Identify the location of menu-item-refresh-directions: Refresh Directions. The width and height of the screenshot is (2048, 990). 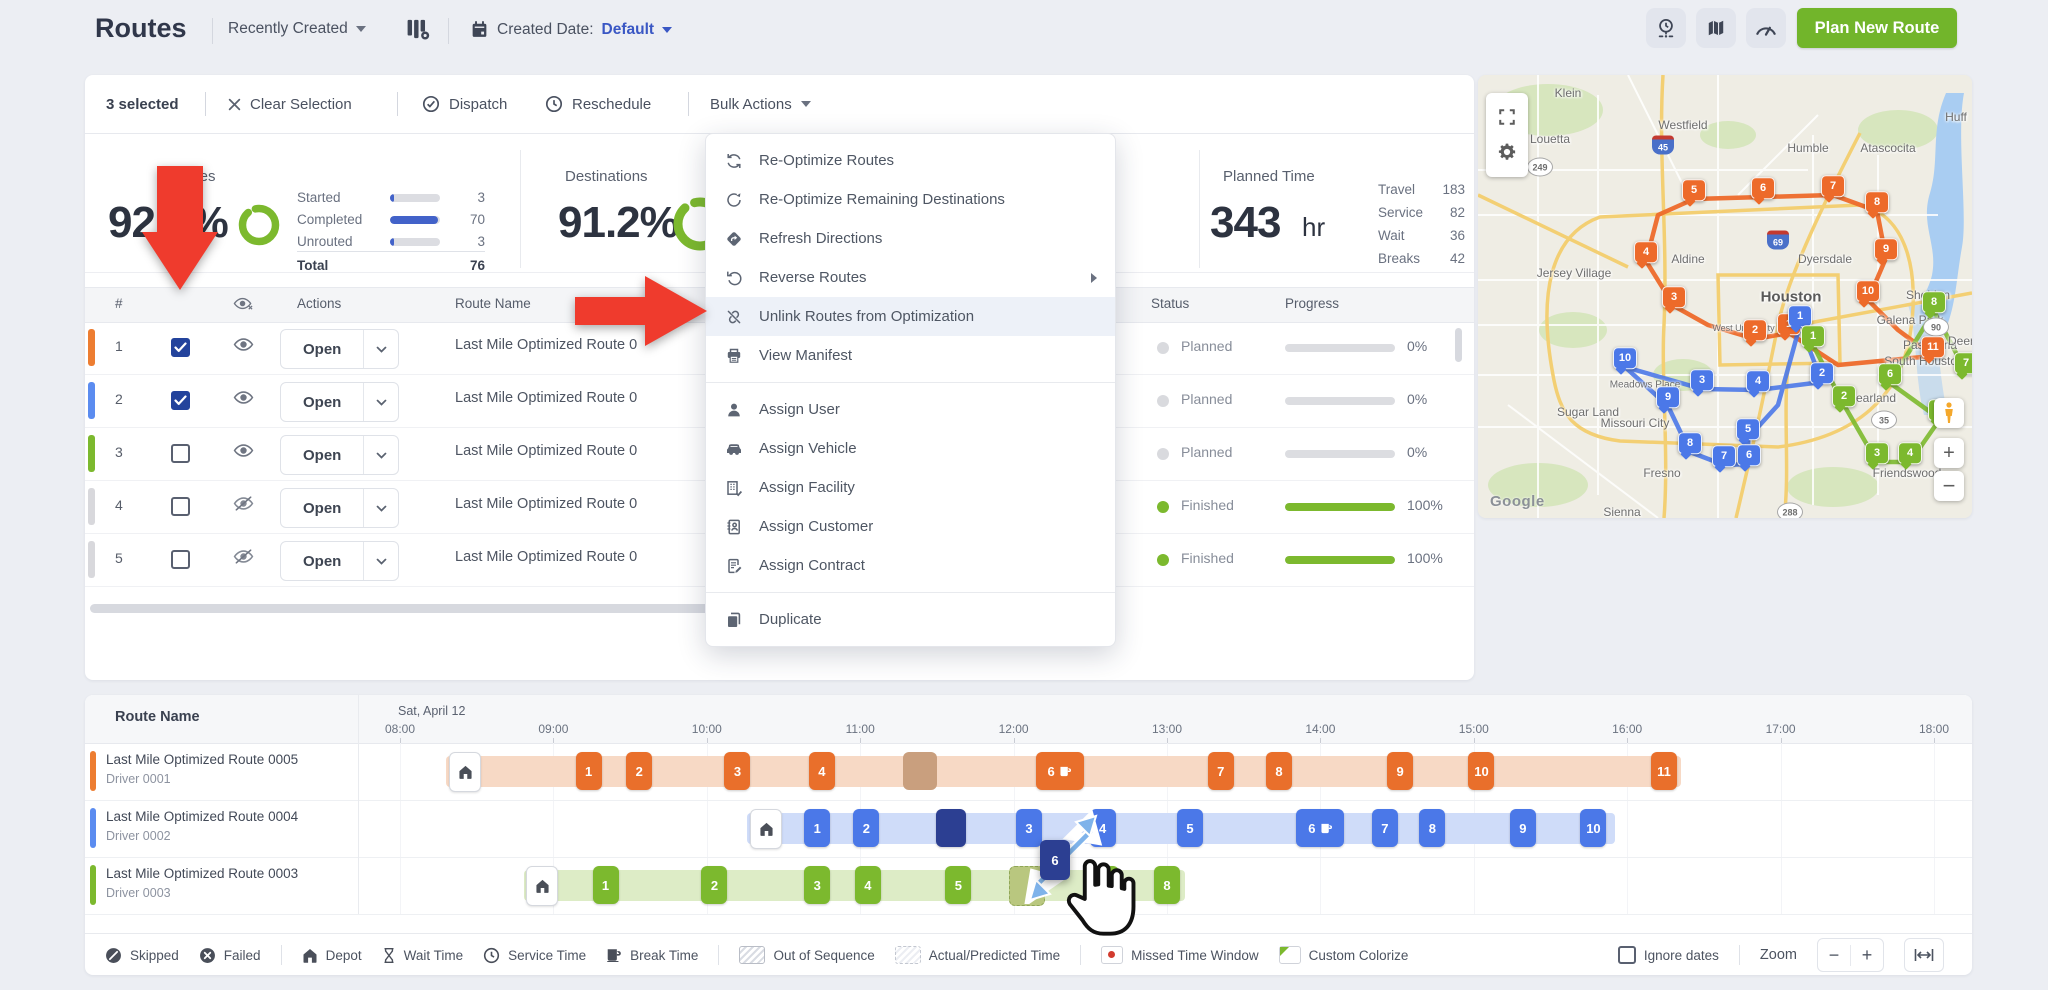
(910, 238).